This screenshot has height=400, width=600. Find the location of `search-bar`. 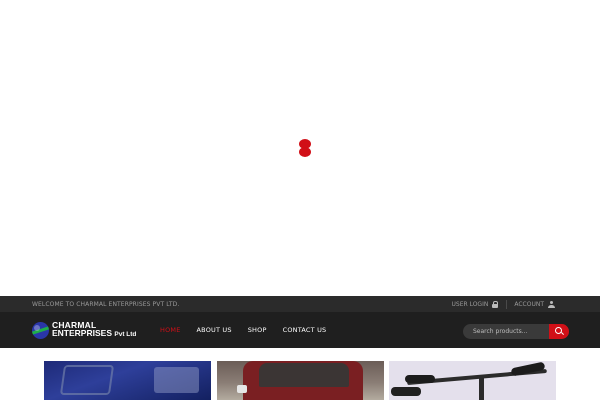

search-bar is located at coordinates (516, 331).